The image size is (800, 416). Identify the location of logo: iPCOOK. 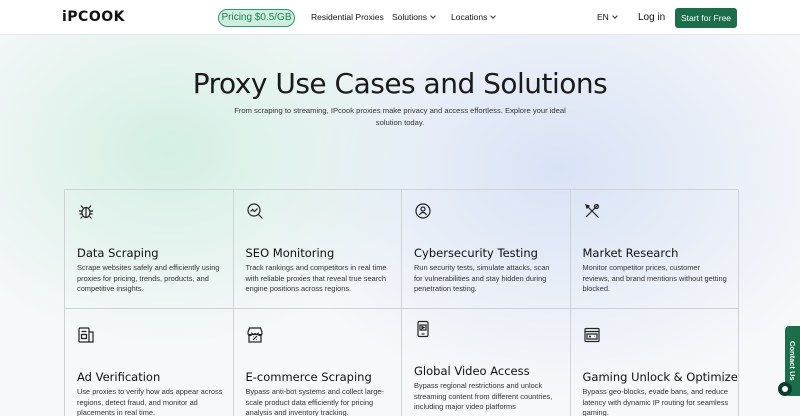
(93, 17).